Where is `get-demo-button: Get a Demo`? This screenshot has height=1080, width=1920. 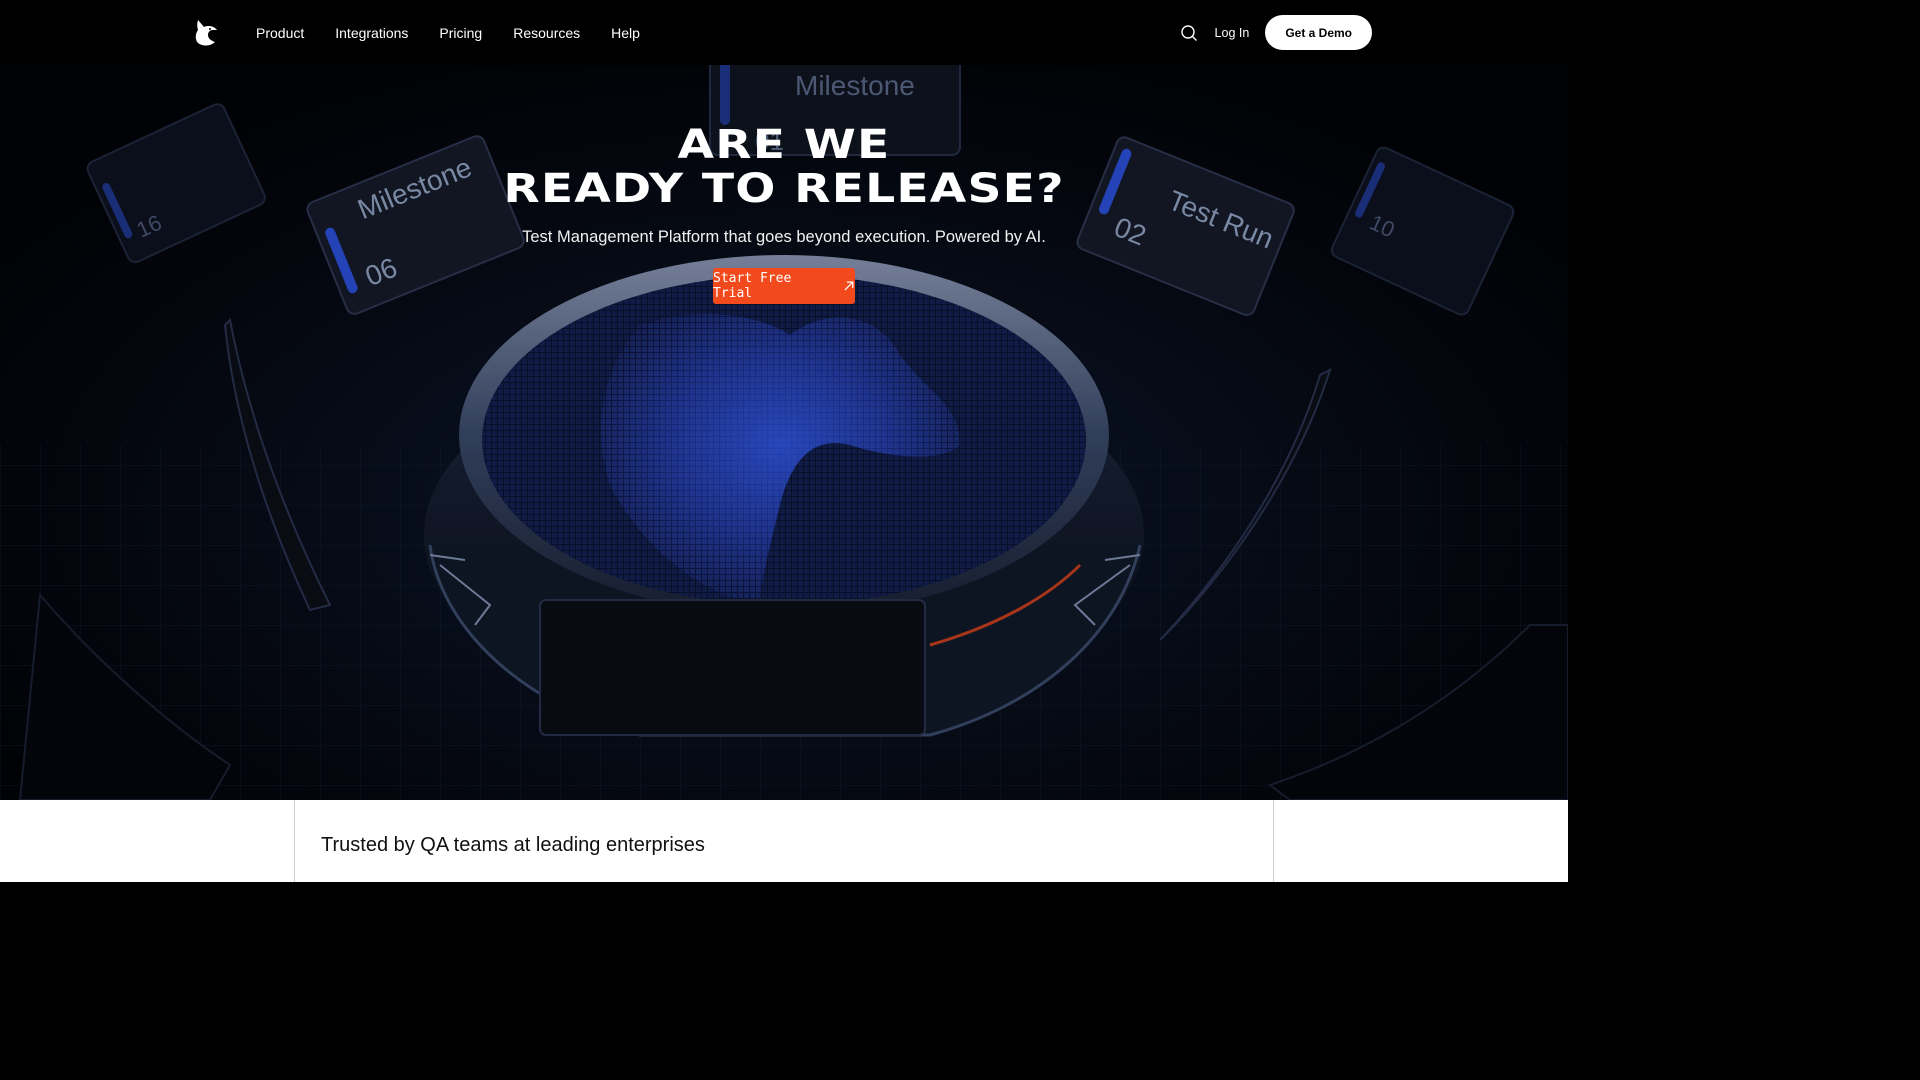
get-demo-button: Get a Demo is located at coordinates (1318, 32).